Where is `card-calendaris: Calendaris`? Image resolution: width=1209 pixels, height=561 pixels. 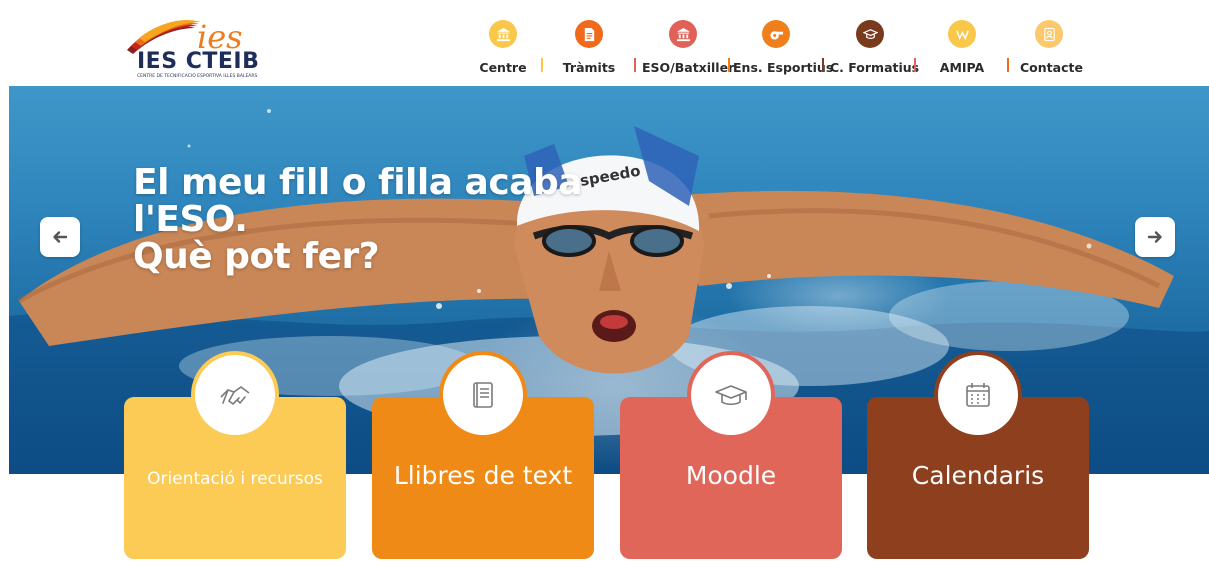
card-calendaris: Calendaris is located at coordinates (978, 457).